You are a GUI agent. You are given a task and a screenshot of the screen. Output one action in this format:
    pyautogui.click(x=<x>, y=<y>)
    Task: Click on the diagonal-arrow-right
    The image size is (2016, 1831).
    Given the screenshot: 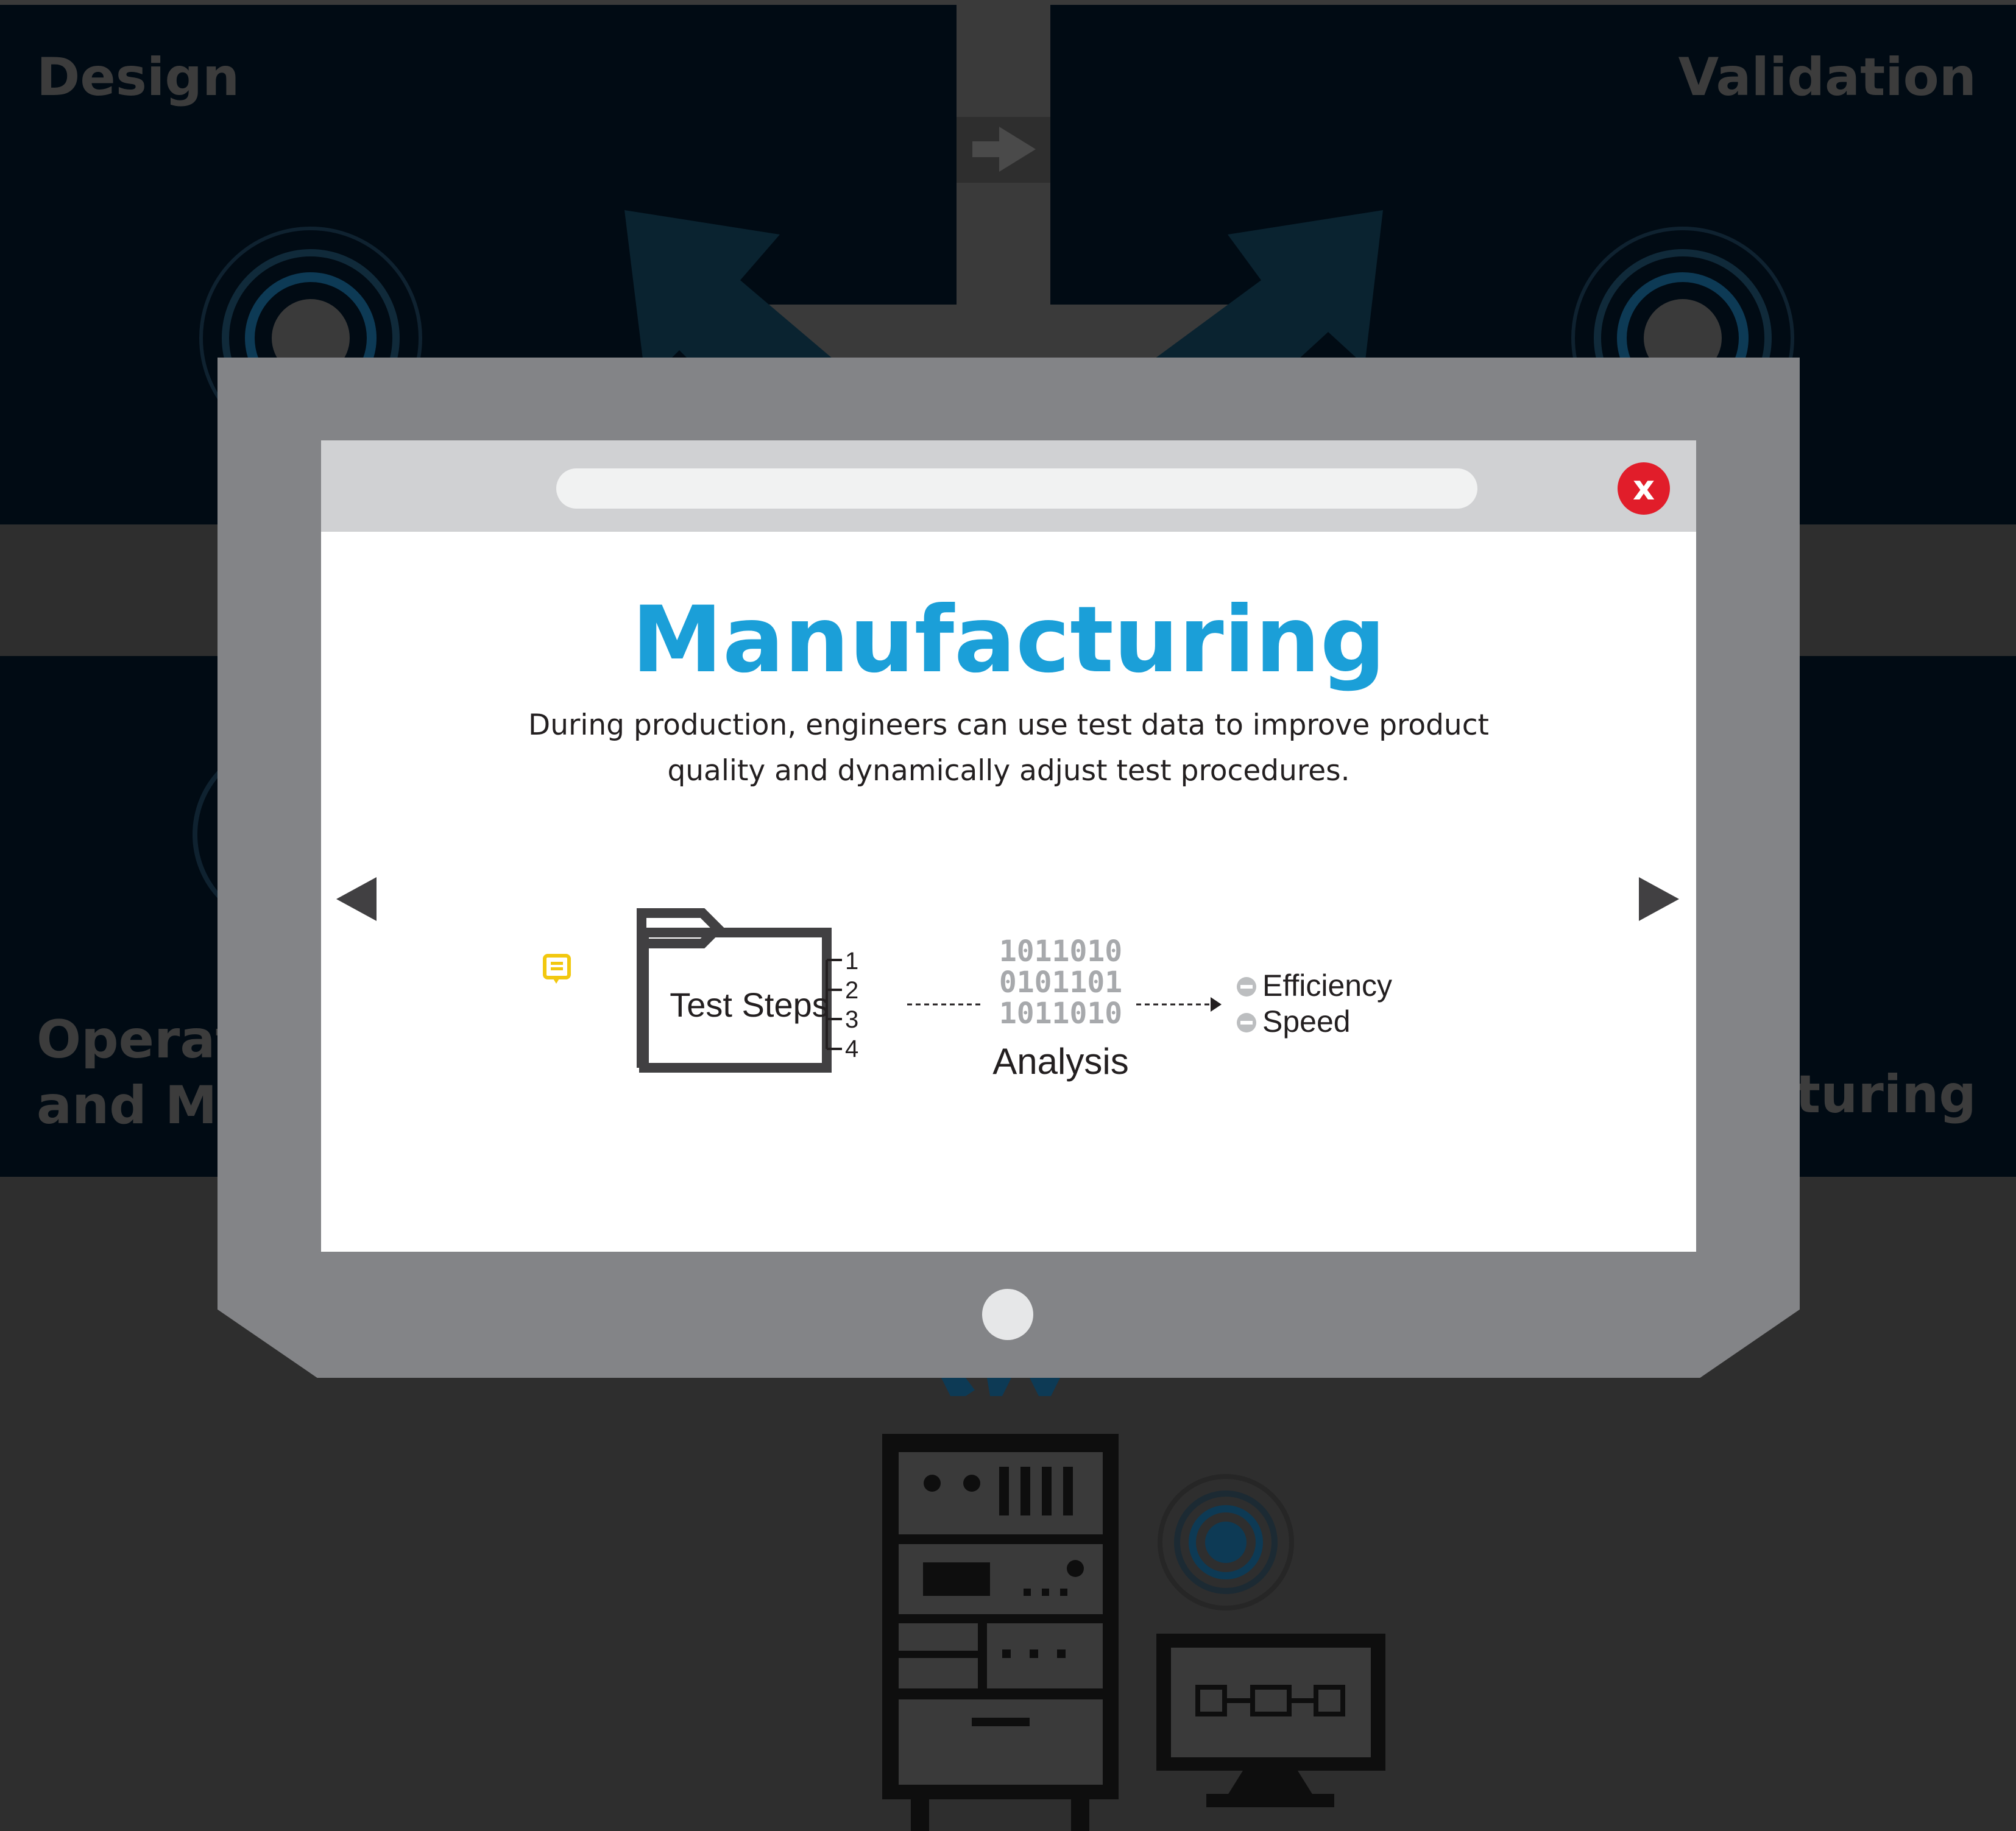 What is the action you would take?
    pyautogui.click(x=1264, y=287)
    